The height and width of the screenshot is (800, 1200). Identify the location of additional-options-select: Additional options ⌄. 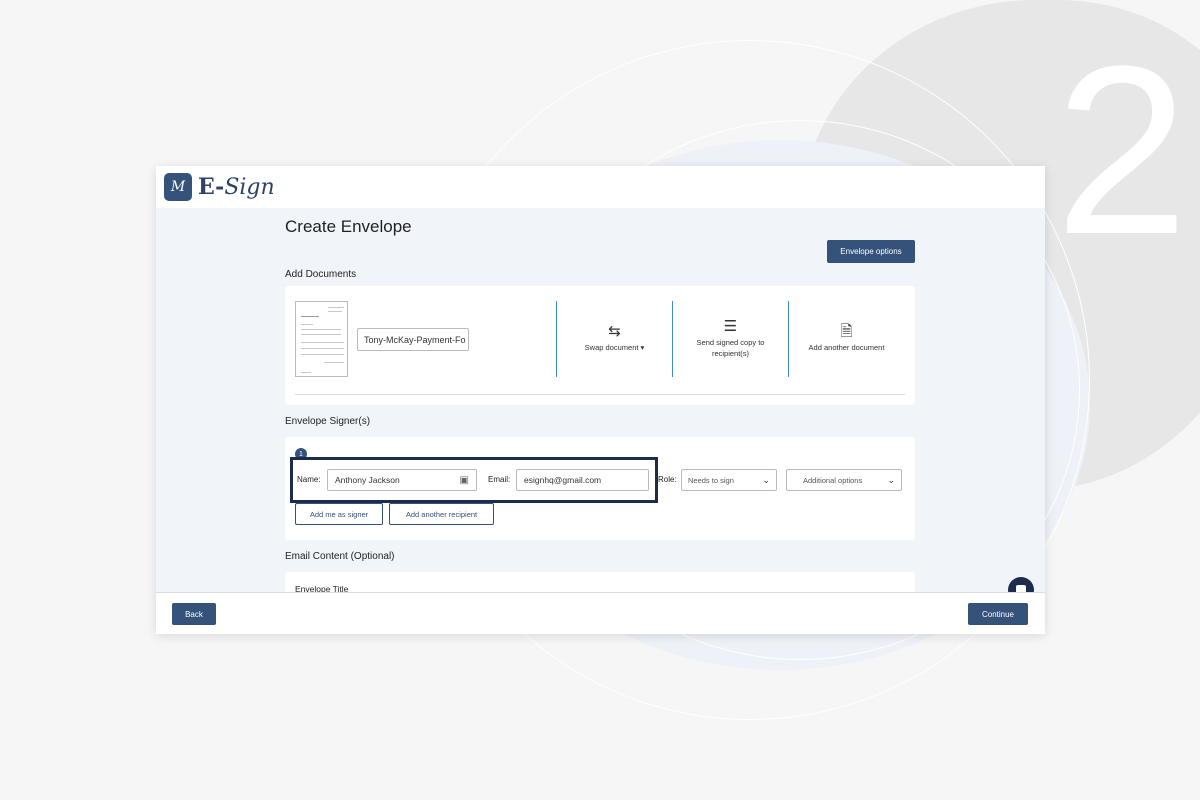
(844, 480).